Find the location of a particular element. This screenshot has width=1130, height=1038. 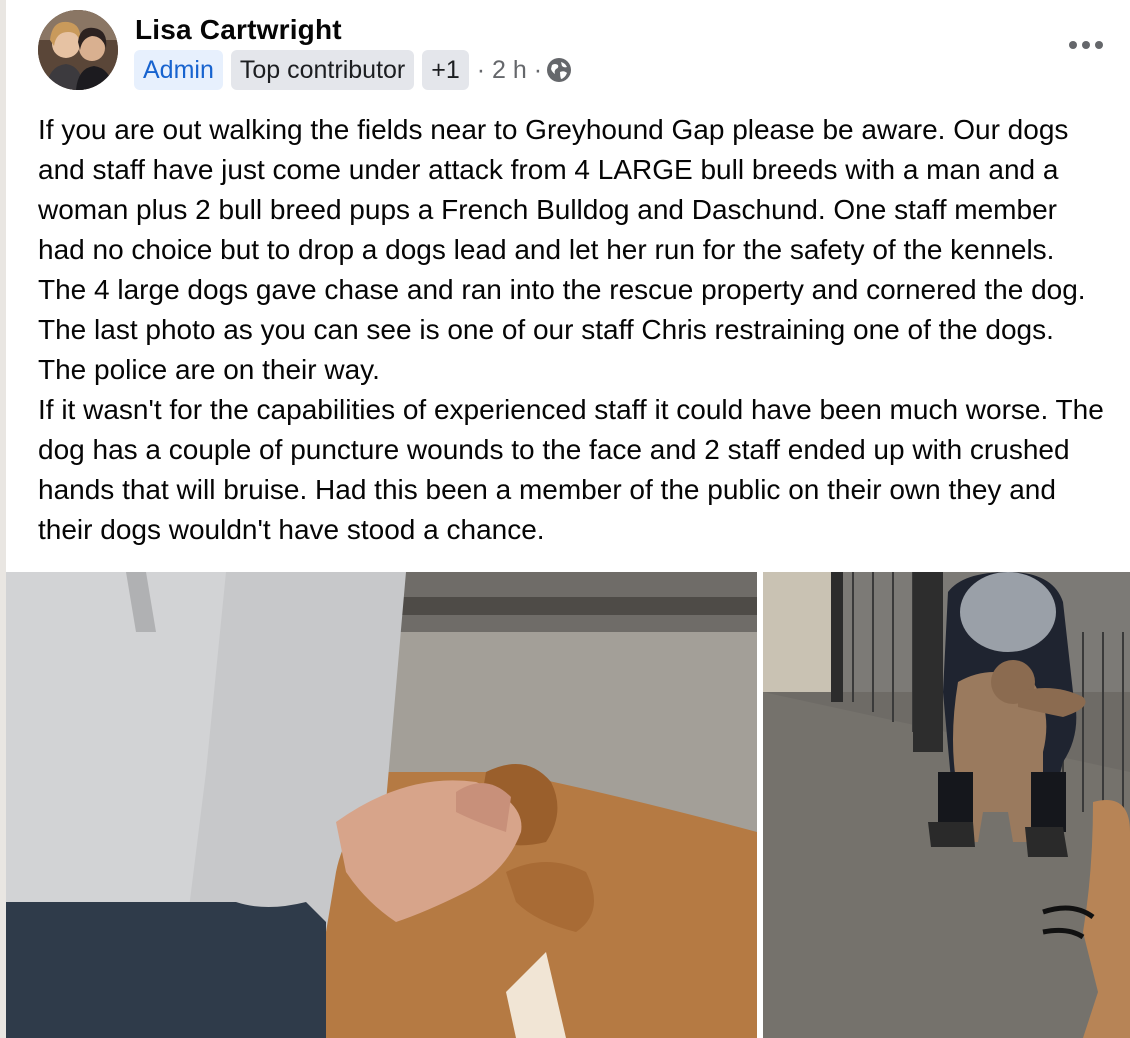

admin-badge: Admin is located at coordinates (178, 70).